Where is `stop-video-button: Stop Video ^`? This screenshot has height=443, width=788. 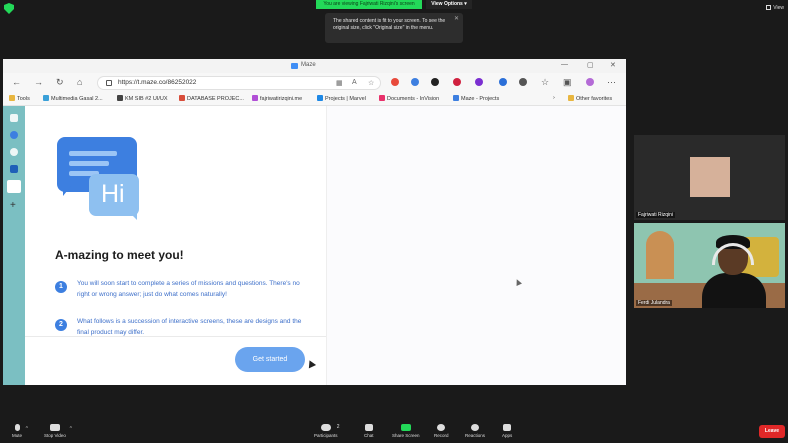 stop-video-button: Stop Video ^ is located at coordinates (58, 431).